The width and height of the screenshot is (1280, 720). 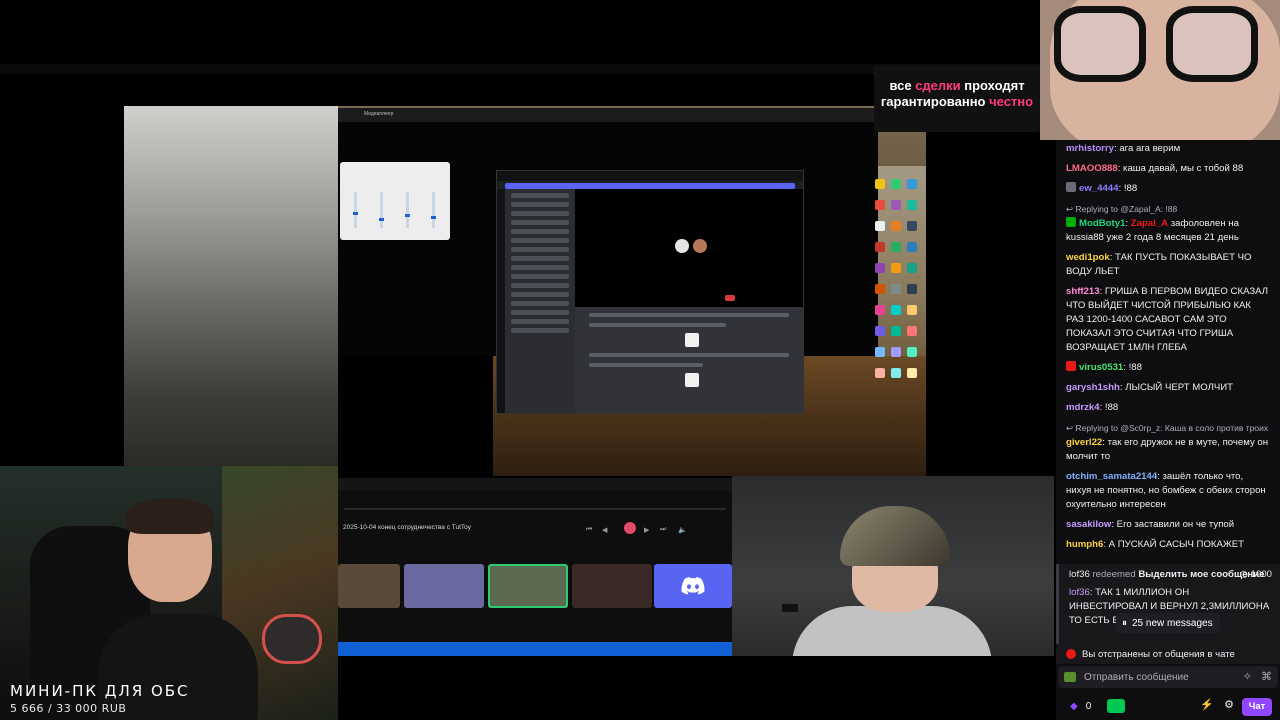 What do you see at coordinates (407, 527) in the screenshot?
I see `track-title: 2025-10-04 конец сотрудничества с TutToy` at bounding box center [407, 527].